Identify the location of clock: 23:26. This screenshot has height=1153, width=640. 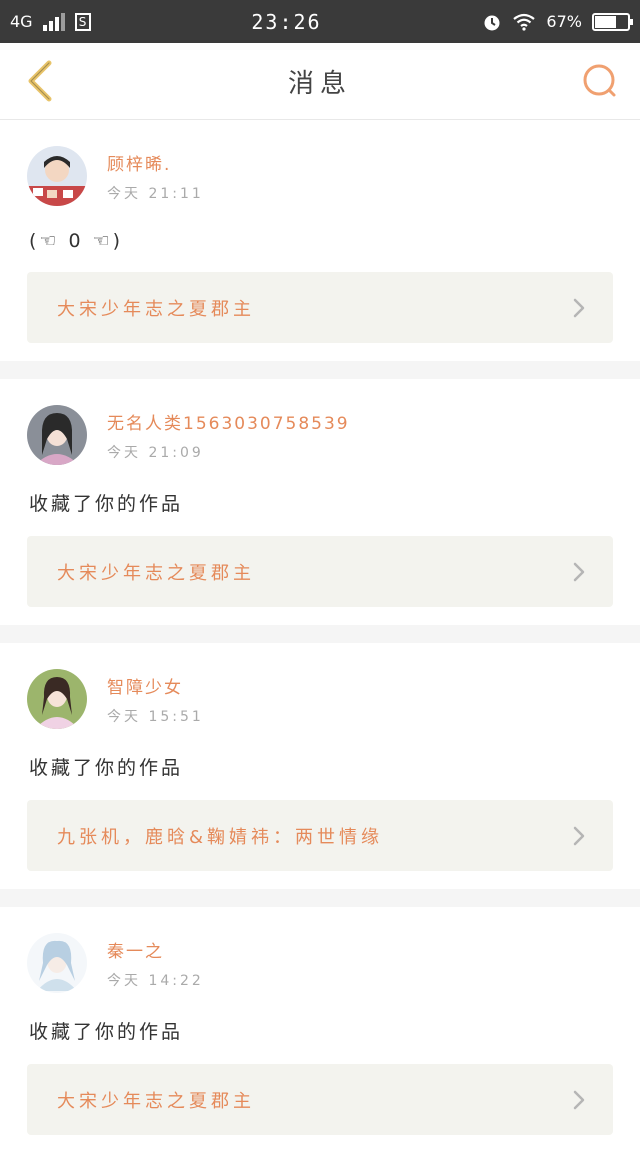
(286, 21).